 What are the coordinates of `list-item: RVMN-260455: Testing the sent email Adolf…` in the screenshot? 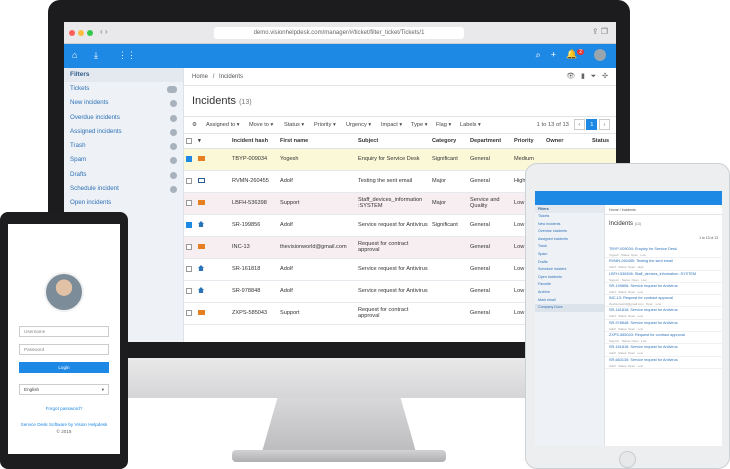 It's located at (663, 264).